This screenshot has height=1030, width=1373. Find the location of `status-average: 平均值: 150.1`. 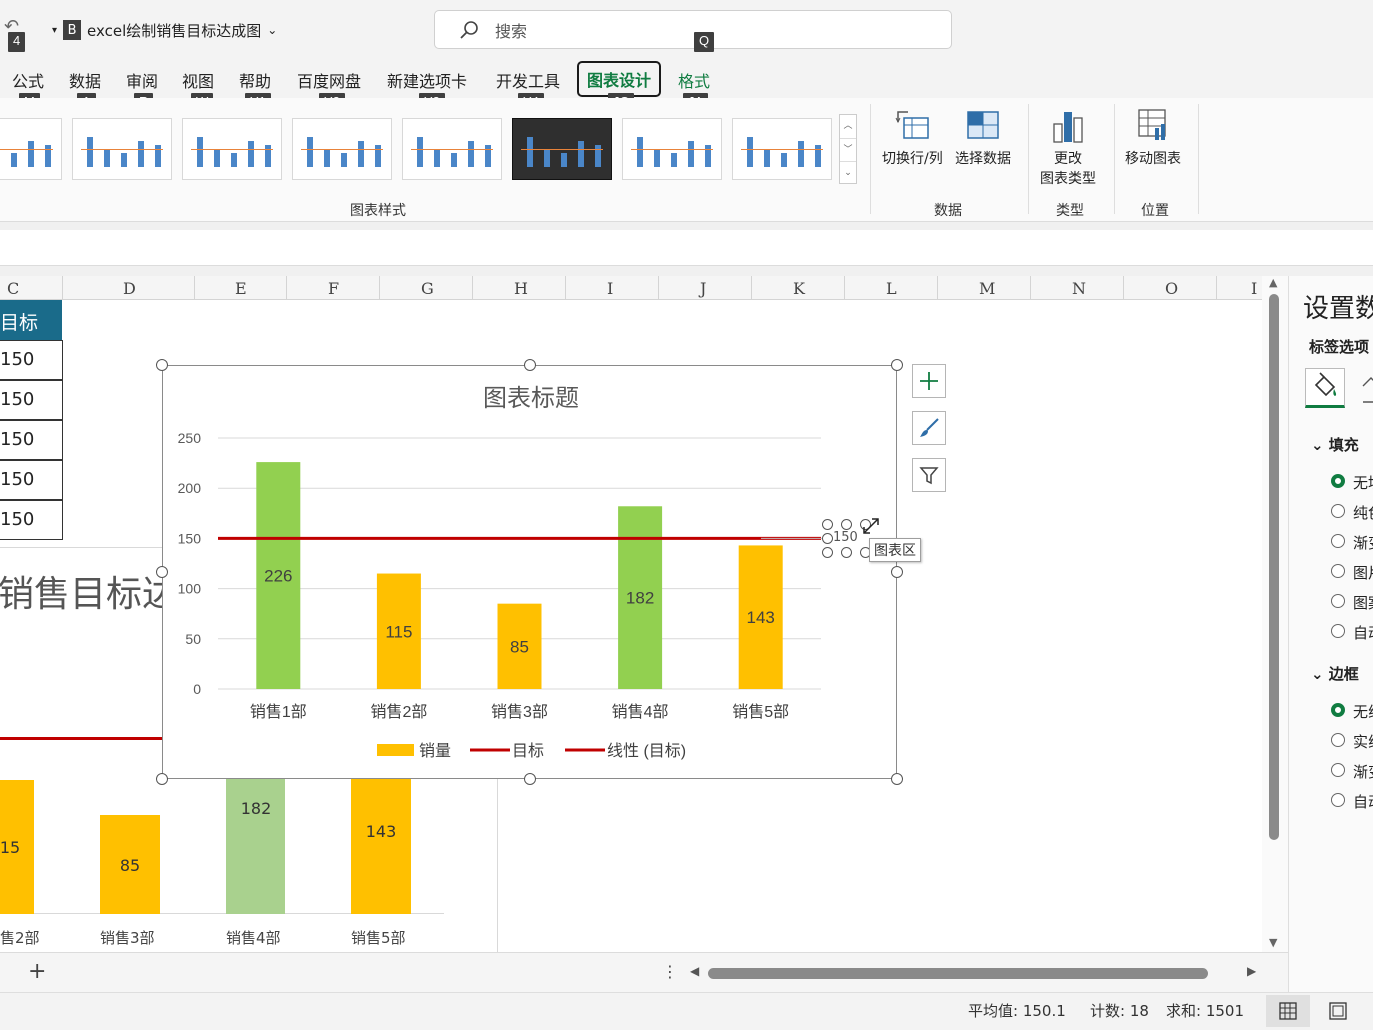

status-average: 平均值: 150.1 is located at coordinates (1017, 1010).